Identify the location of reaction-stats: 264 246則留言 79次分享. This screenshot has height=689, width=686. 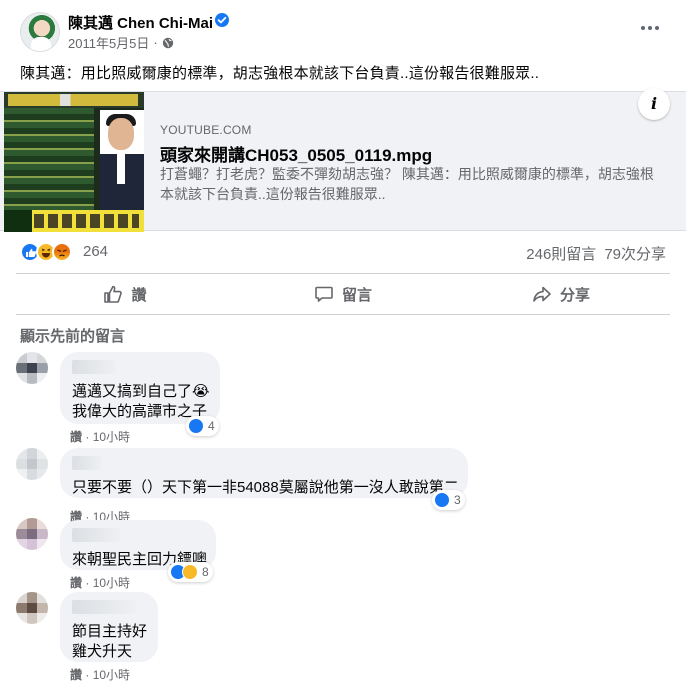
(343, 252).